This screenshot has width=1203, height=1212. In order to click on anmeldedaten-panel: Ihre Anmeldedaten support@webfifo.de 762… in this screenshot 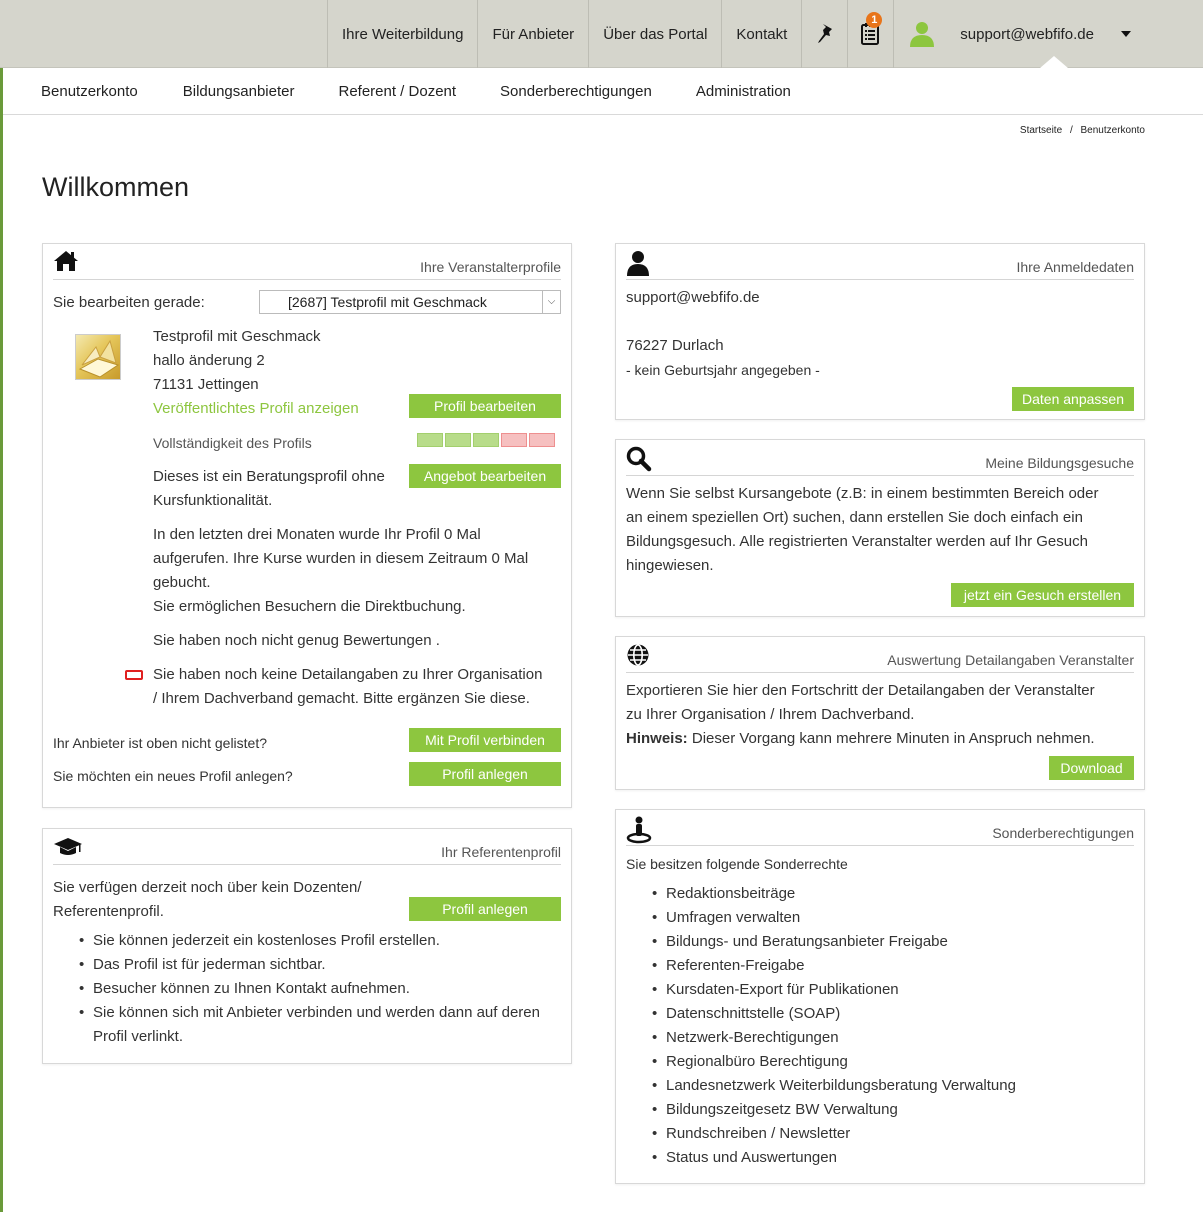, I will do `click(880, 331)`.